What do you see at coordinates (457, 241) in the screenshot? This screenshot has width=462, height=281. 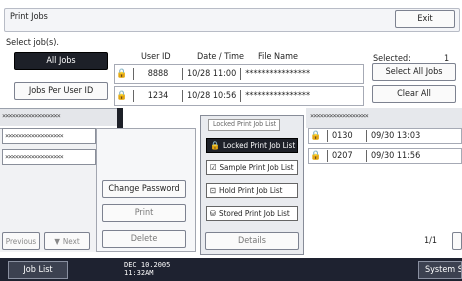 I see `scroll-up-button` at bounding box center [457, 241].